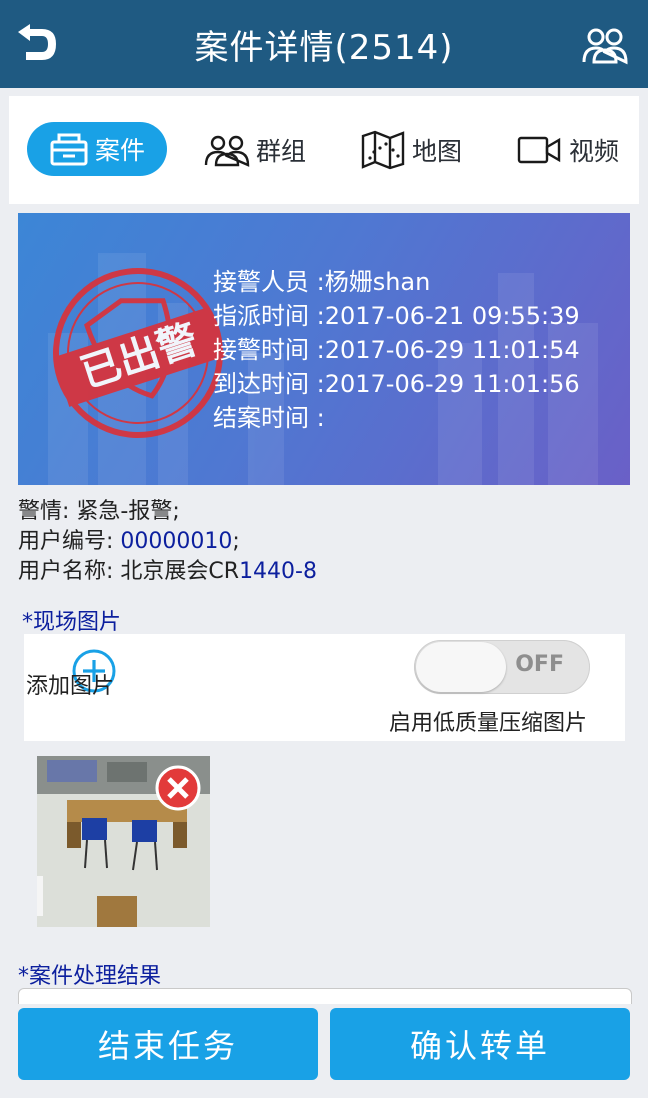 Image resolution: width=648 pixels, height=1098 pixels. What do you see at coordinates (176, 541) in the screenshot?
I see `user-number-value: 00000010` at bounding box center [176, 541].